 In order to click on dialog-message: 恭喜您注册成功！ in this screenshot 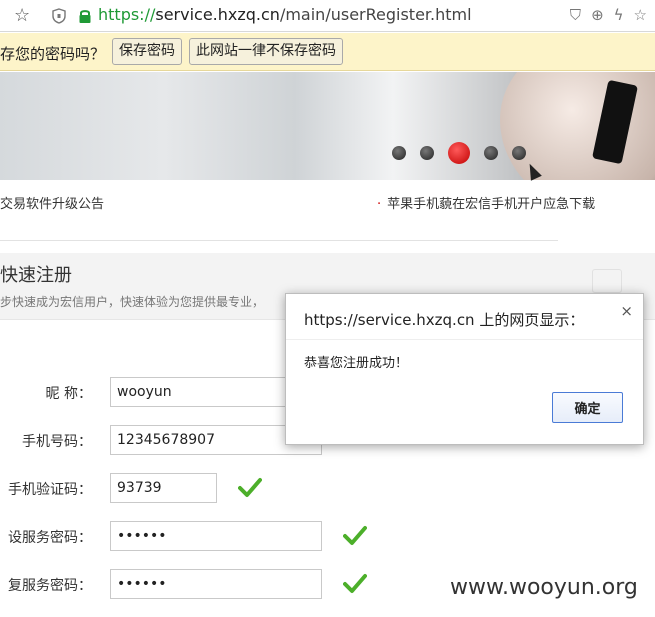, I will do `click(356, 363)`.